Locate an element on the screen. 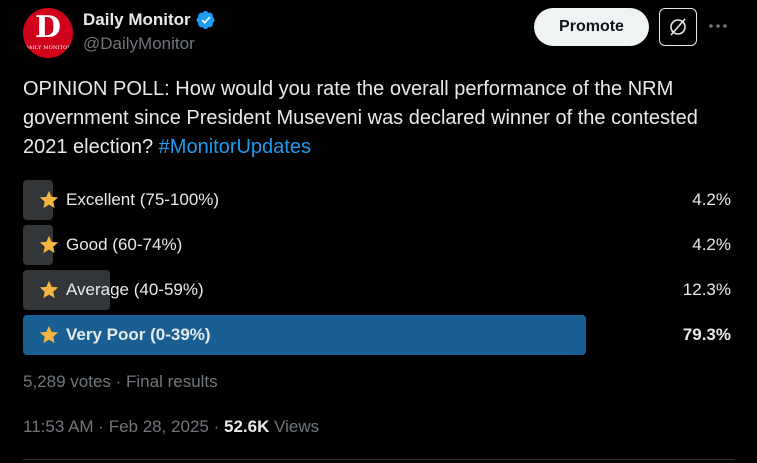 This screenshot has width=757, height=463. poll-meta: 5,289 votes · Final results is located at coordinates (120, 382).